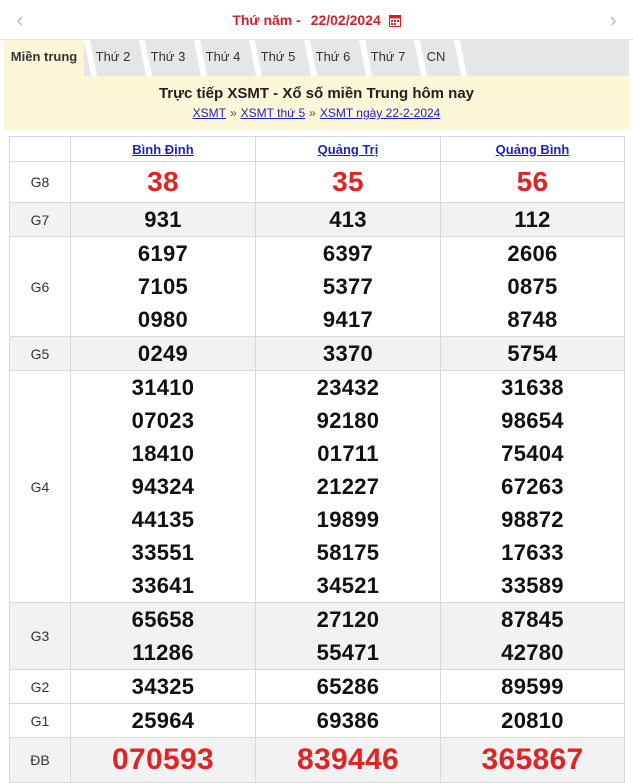 This screenshot has width=633, height=783. What do you see at coordinates (348, 619) in the screenshot?
I see `result-number: 27120` at bounding box center [348, 619].